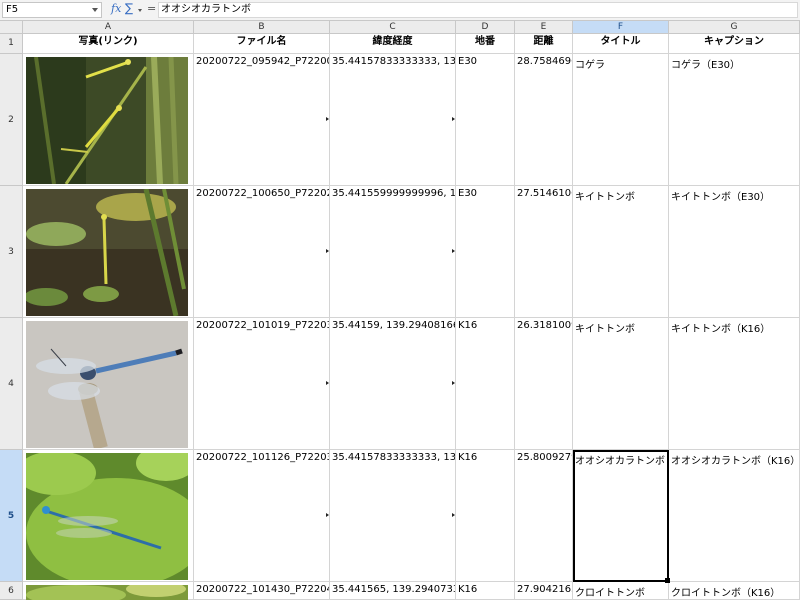 This screenshot has height=600, width=800. Describe the element at coordinates (734, 516) in the screenshot. I see `caption-cell: オオシオカラトンボ（K16）` at that location.